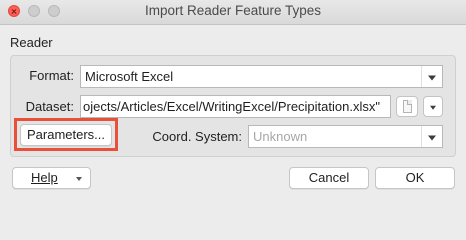  What do you see at coordinates (129, 76) in the screenshot?
I see `format-value: Microsoft Excel` at bounding box center [129, 76].